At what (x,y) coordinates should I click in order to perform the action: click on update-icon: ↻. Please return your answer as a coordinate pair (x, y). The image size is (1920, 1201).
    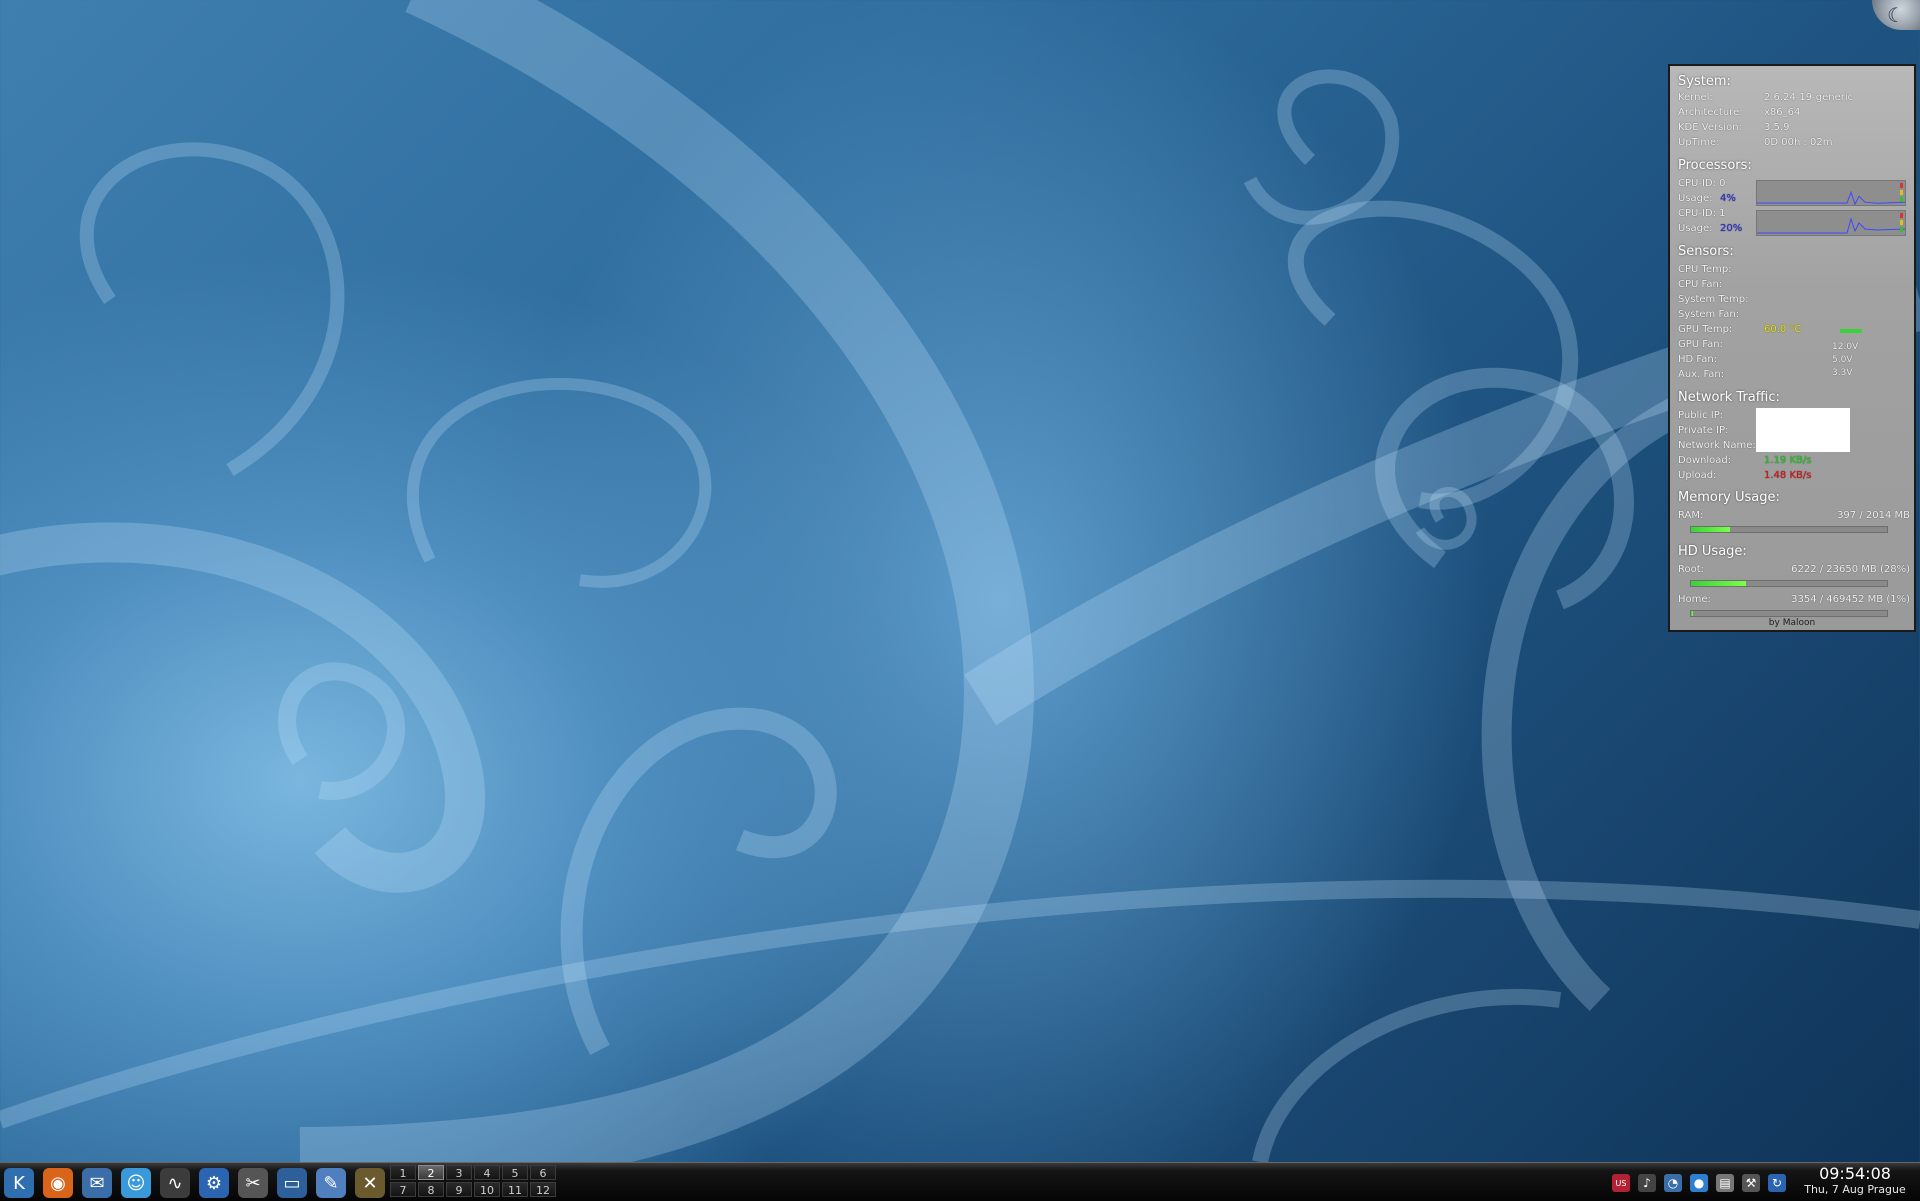
    Looking at the image, I should click on (1777, 1183).